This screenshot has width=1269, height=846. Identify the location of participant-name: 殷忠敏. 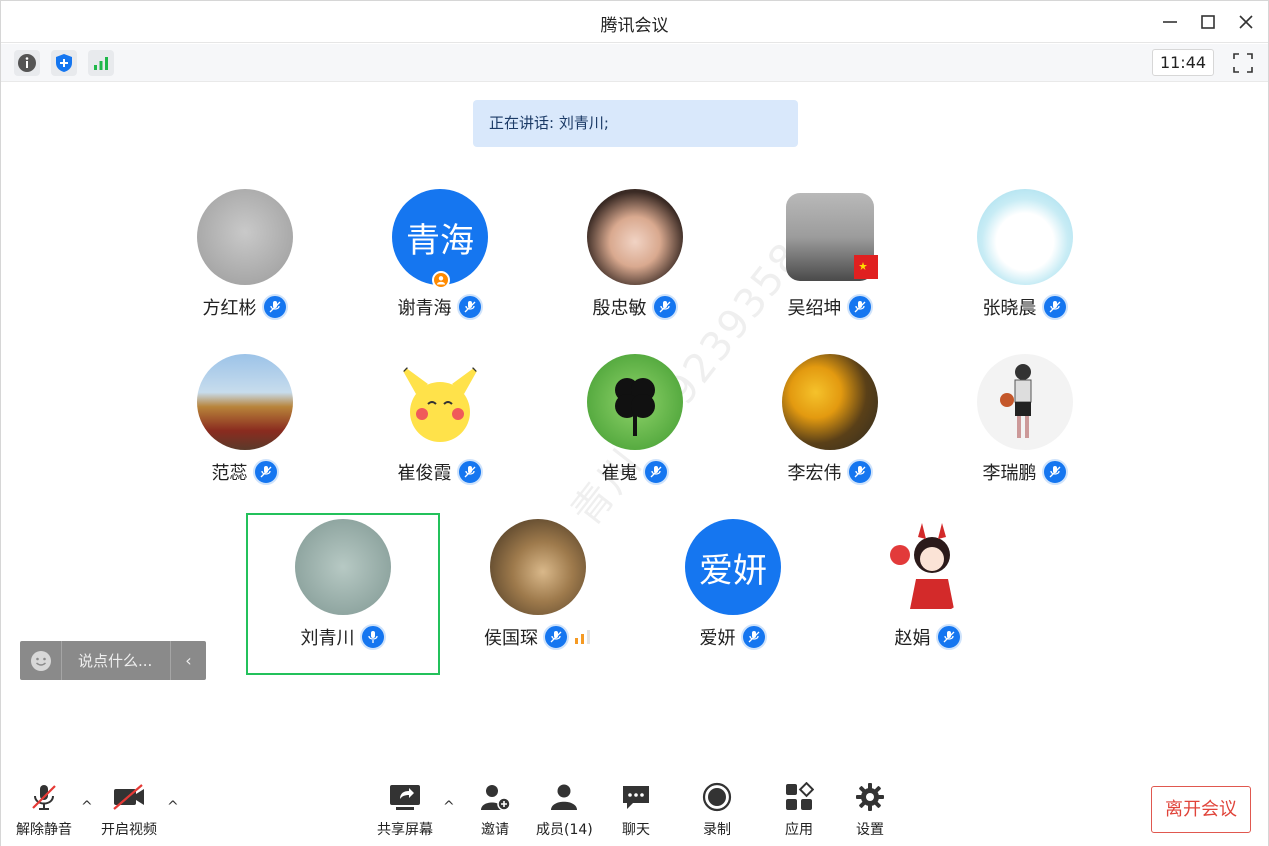
(619, 308).